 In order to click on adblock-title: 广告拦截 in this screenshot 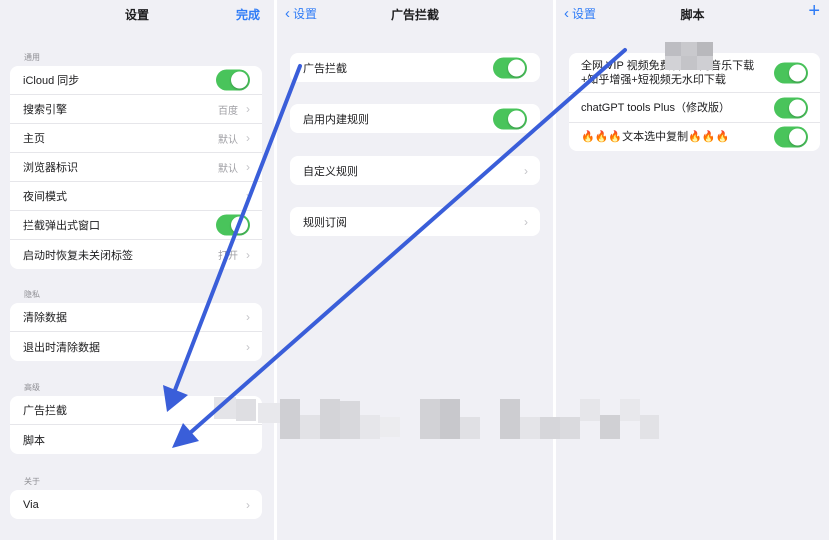, I will do `click(414, 15)`.